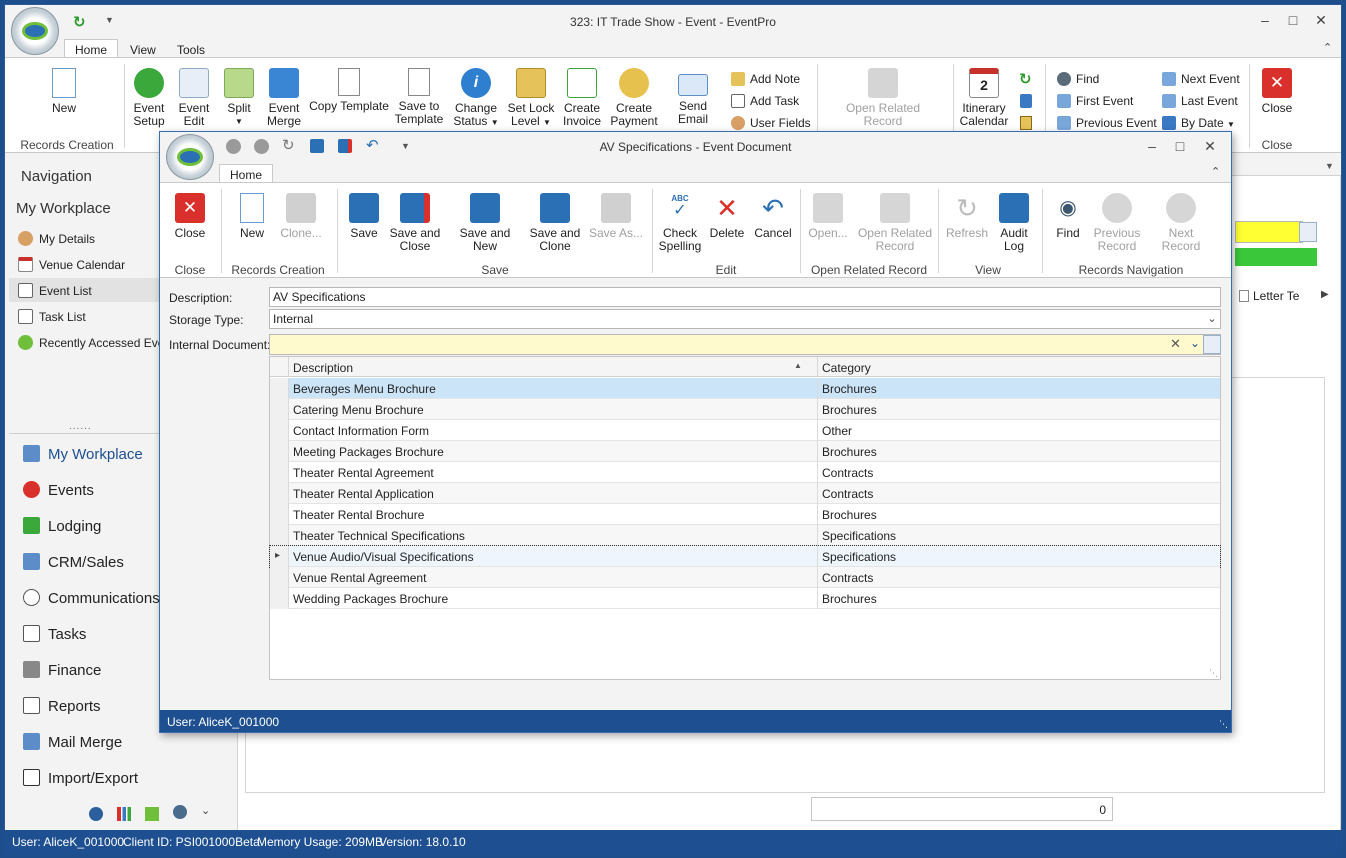  Describe the element at coordinates (1195, 344) in the screenshot. I see `internal-document-dropdown-icon: ⌄` at that location.